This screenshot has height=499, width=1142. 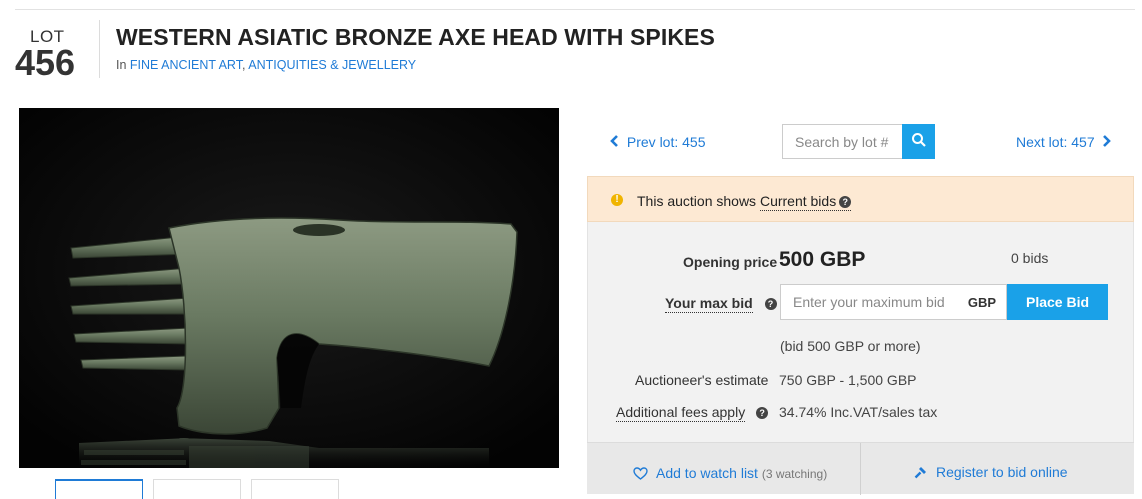 What do you see at coordinates (697, 201) in the screenshot?
I see `notice-text-label: This auction shows` at bounding box center [697, 201].